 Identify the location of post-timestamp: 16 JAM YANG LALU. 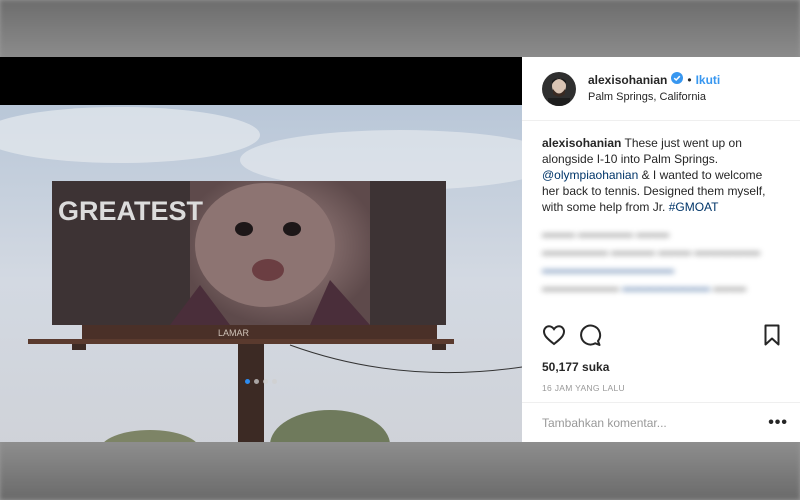
(583, 388).